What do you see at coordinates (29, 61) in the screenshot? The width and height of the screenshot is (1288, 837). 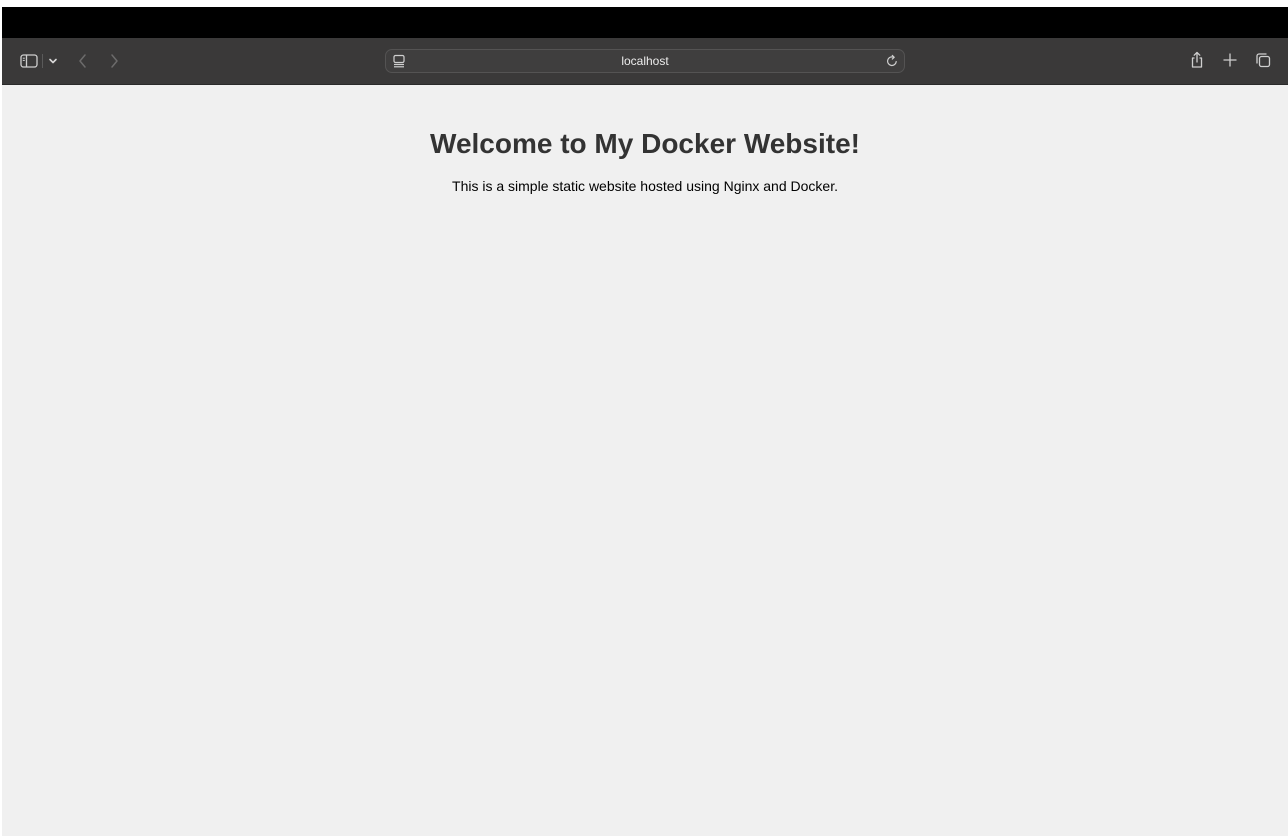 I see `sidebar-icon` at bounding box center [29, 61].